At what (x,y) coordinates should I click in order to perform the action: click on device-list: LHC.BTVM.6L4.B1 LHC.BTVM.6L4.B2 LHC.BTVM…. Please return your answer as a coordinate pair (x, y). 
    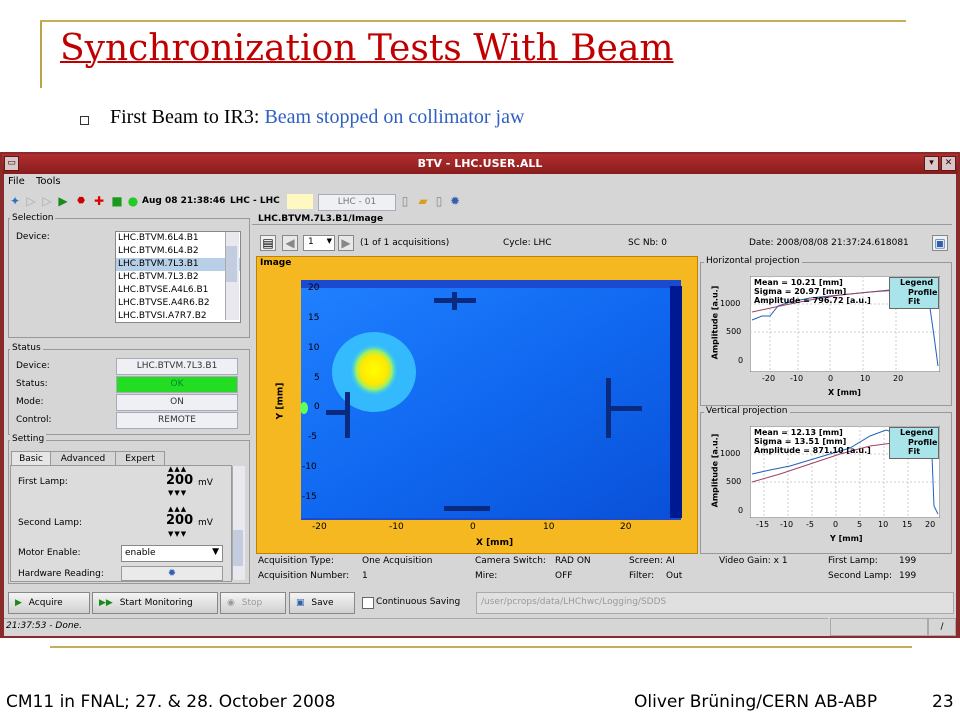
    Looking at the image, I should click on (178, 277).